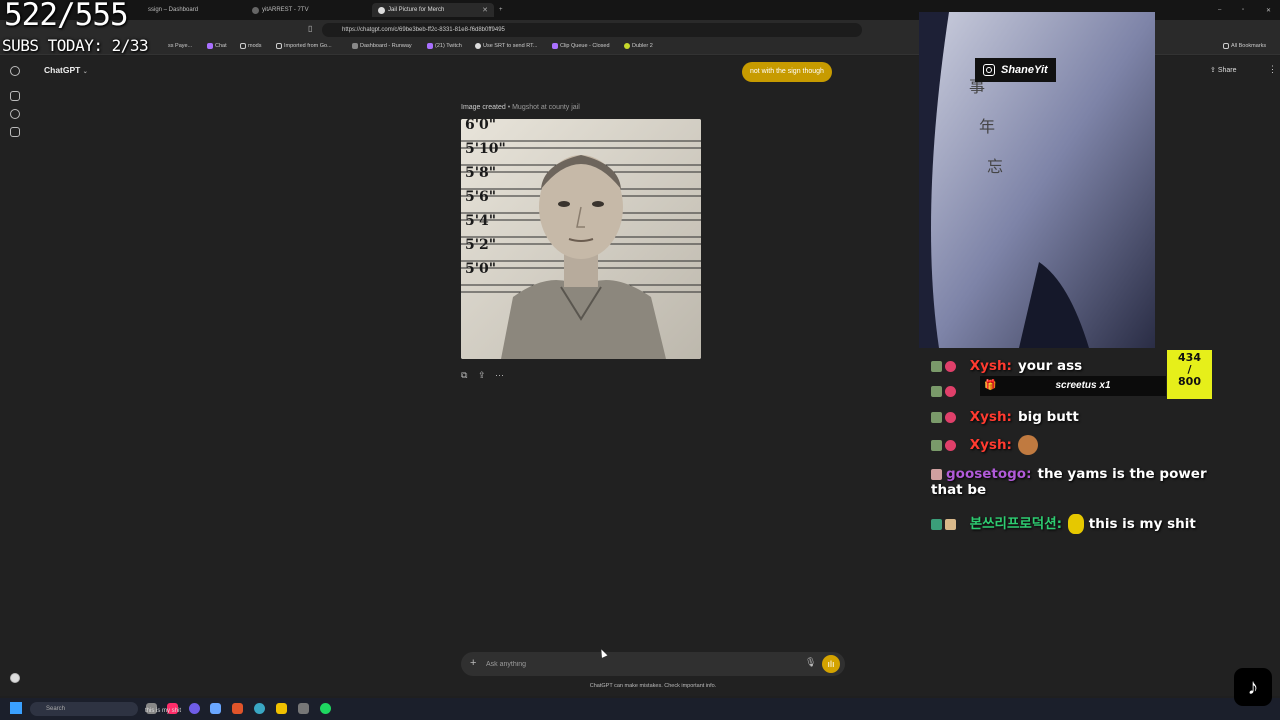 Image resolution: width=1280 pixels, height=720 pixels. What do you see at coordinates (581, 46) in the screenshot?
I see `bookmark-item: Clip Queue - Closed` at bounding box center [581, 46].